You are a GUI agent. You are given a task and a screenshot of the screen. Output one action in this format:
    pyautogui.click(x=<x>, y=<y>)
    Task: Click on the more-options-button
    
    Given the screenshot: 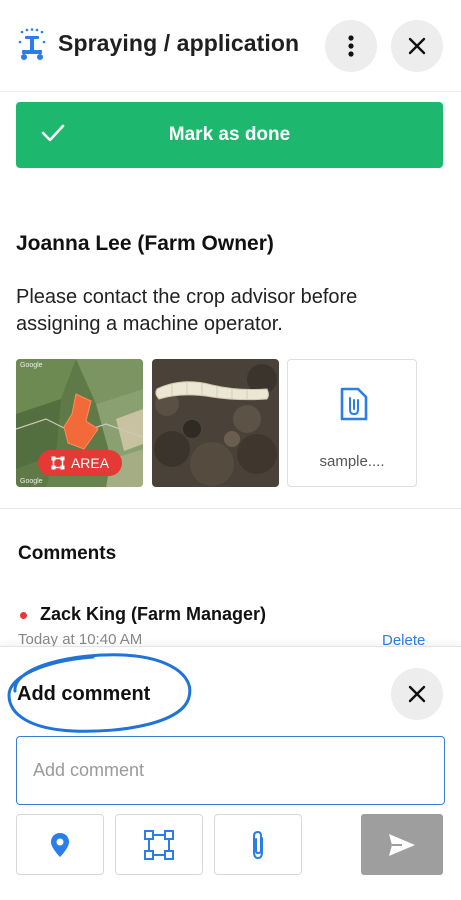 What is the action you would take?
    pyautogui.click(x=351, y=46)
    